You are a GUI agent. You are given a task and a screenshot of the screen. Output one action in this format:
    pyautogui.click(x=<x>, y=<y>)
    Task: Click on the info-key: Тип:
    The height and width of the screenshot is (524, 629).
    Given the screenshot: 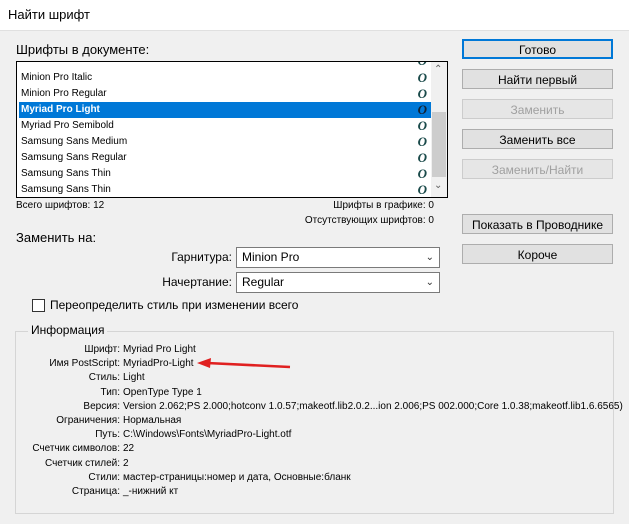 What is the action you would take?
    pyautogui.click(x=110, y=392)
    